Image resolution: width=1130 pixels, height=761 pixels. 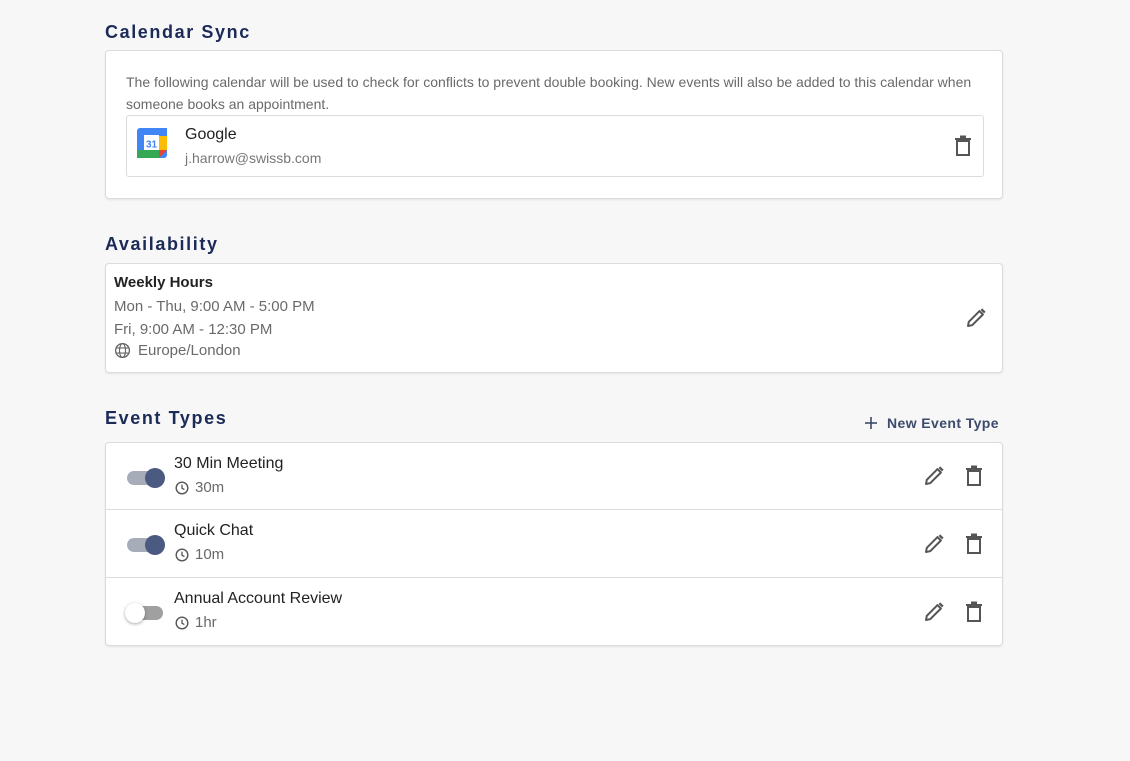 I want to click on event-type-row: 30 Min Meeting 30m, so click(x=554, y=476).